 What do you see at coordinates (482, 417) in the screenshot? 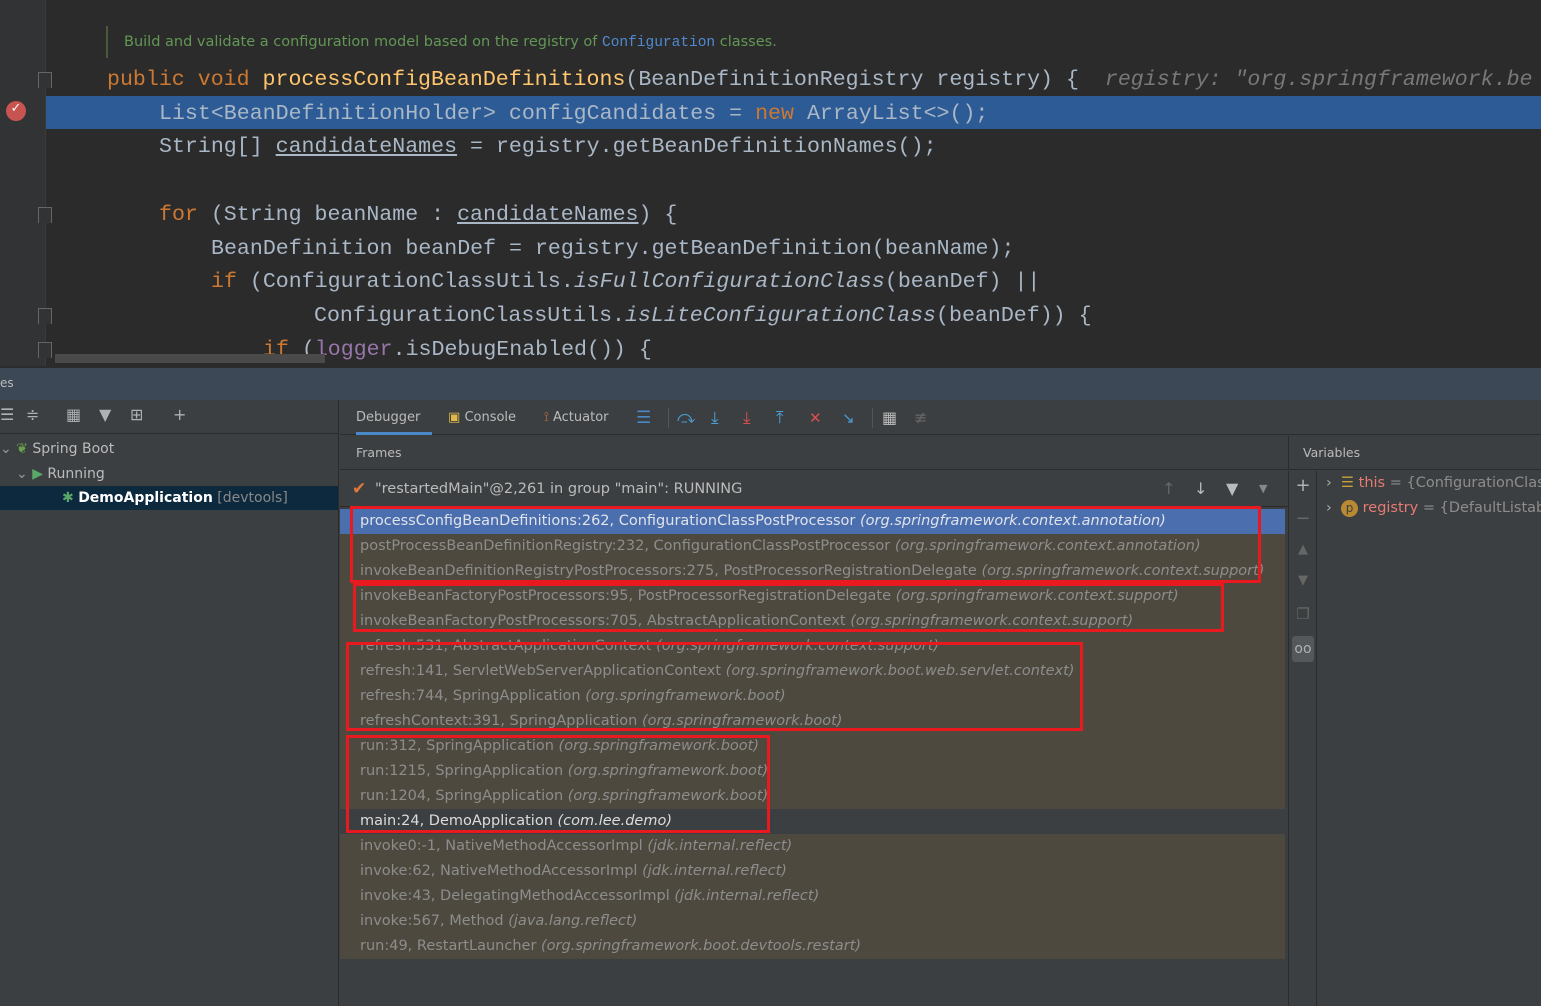
I see `tab-console: ▣ Console` at bounding box center [482, 417].